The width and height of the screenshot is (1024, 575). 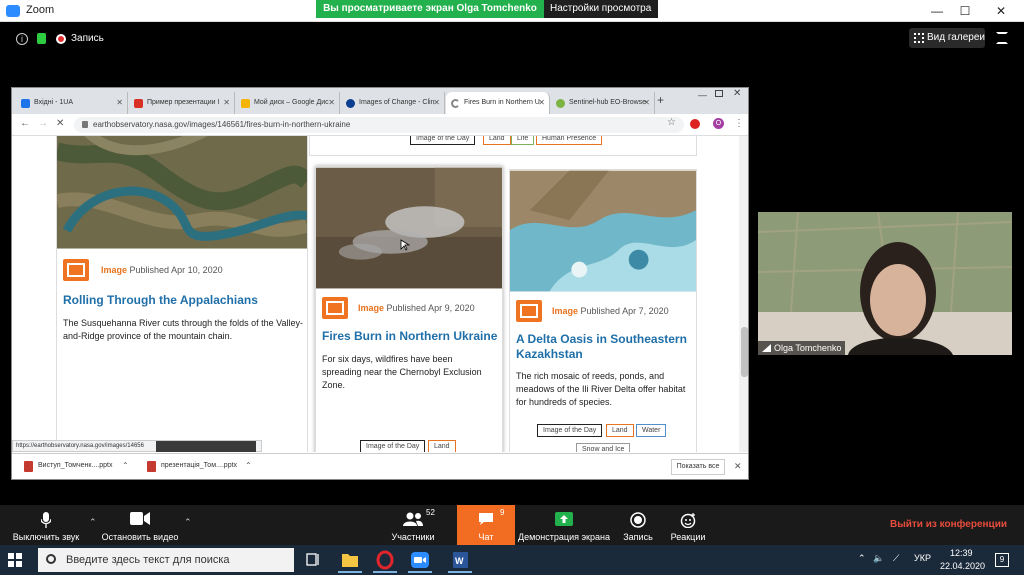 What do you see at coordinates (28, 466) in the screenshot?
I see `pptx-file-icon` at bounding box center [28, 466].